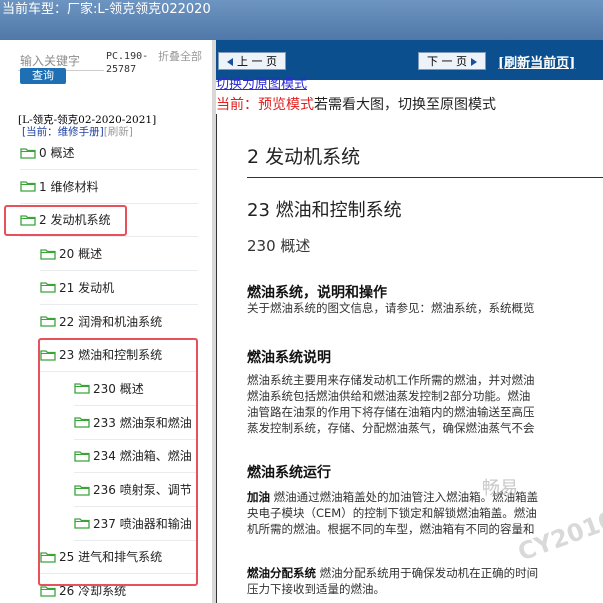 The width and height of the screenshot is (603, 603). I want to click on watermark-text: 畅易, so click(500, 488).